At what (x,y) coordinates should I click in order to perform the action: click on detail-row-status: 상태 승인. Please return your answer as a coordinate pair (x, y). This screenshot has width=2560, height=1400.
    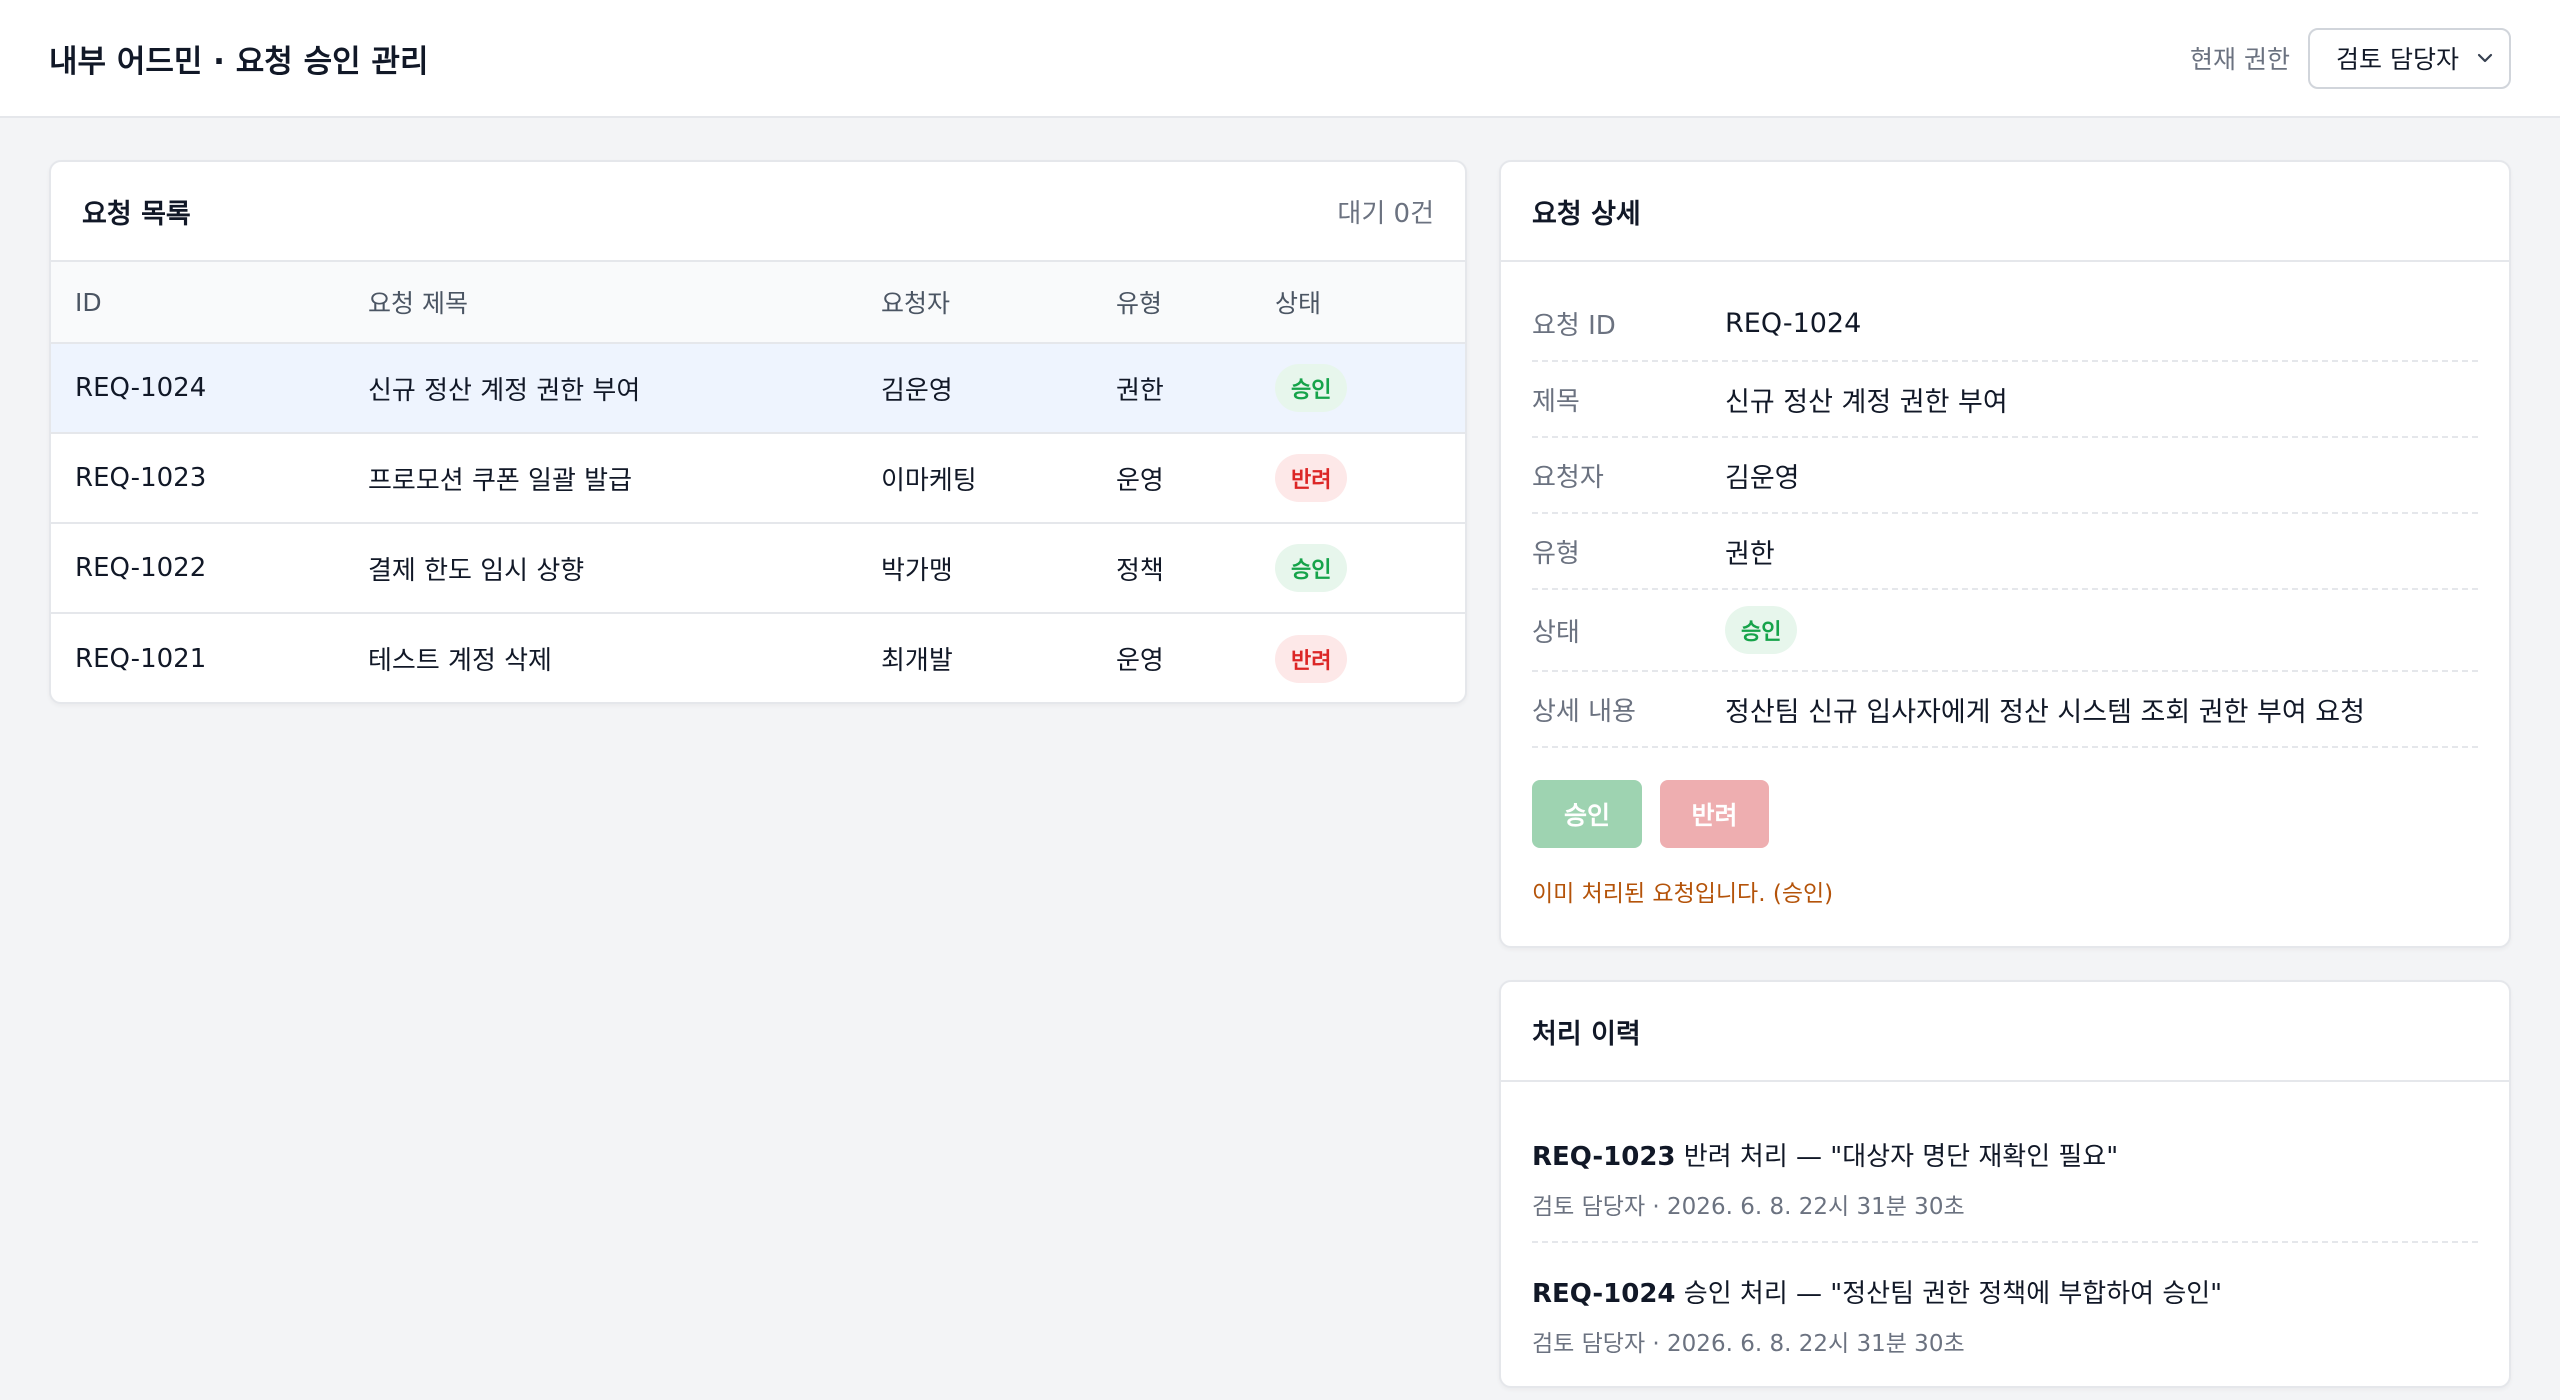
    Looking at the image, I should click on (2005, 631).